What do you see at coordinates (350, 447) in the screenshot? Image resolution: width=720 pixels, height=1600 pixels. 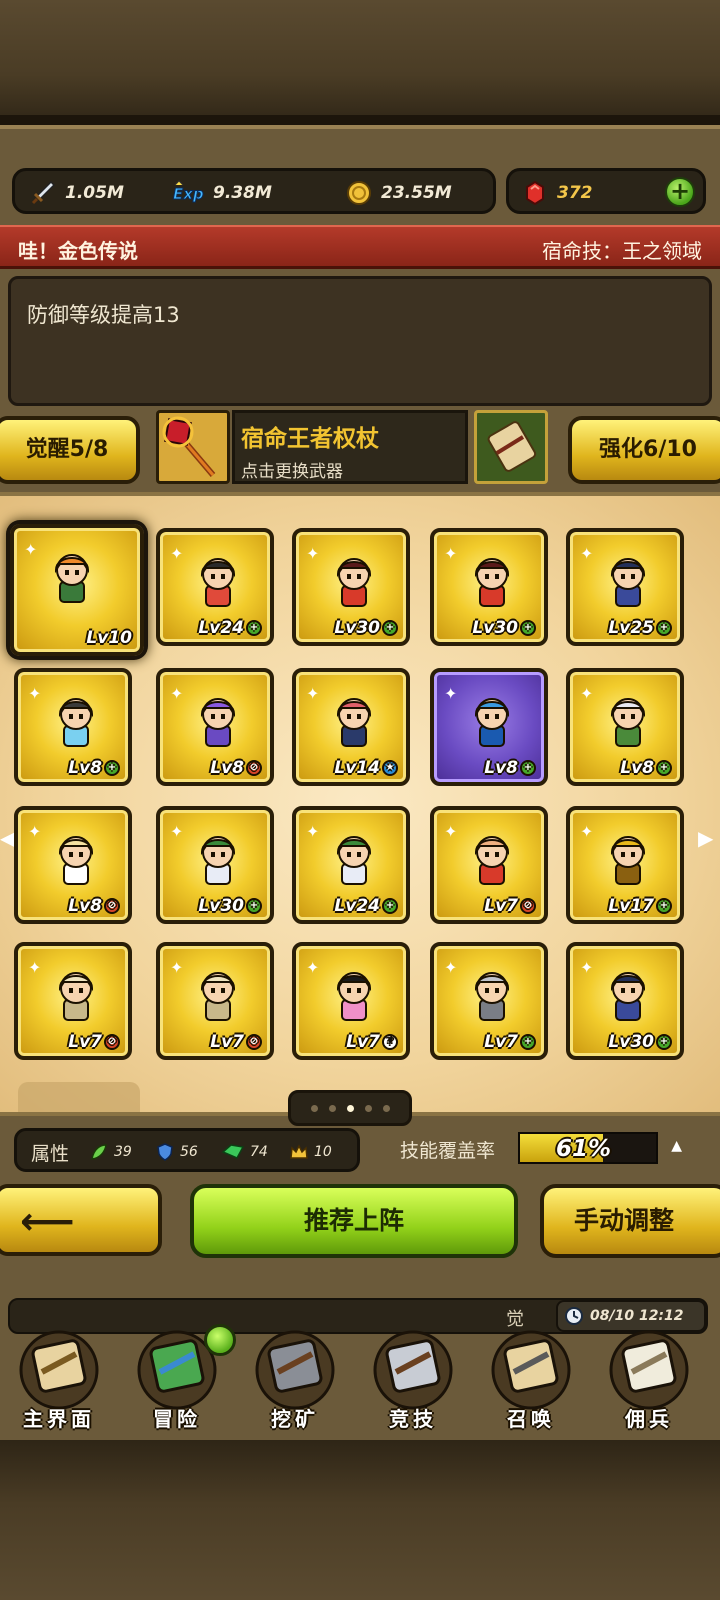 I see `weapon-info: 宿命王者权杖 点击更换武器` at bounding box center [350, 447].